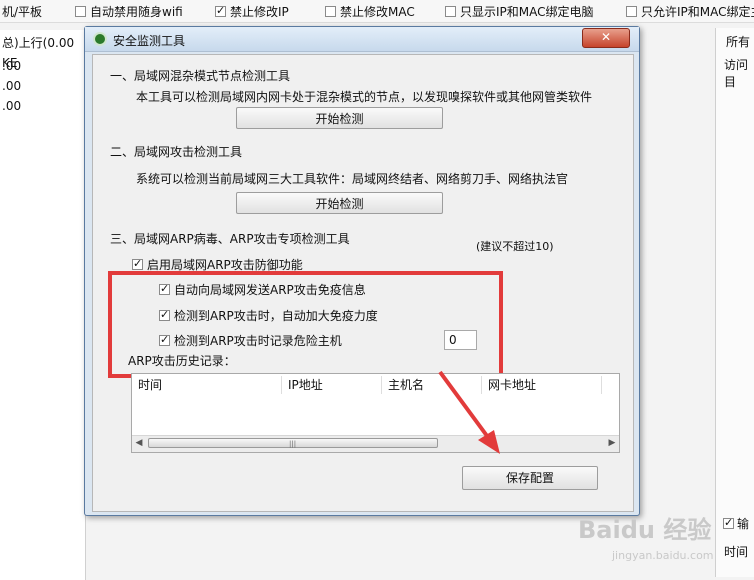  I want to click on baidu-watermark-url: jingyan.baidu.com, so click(663, 555).